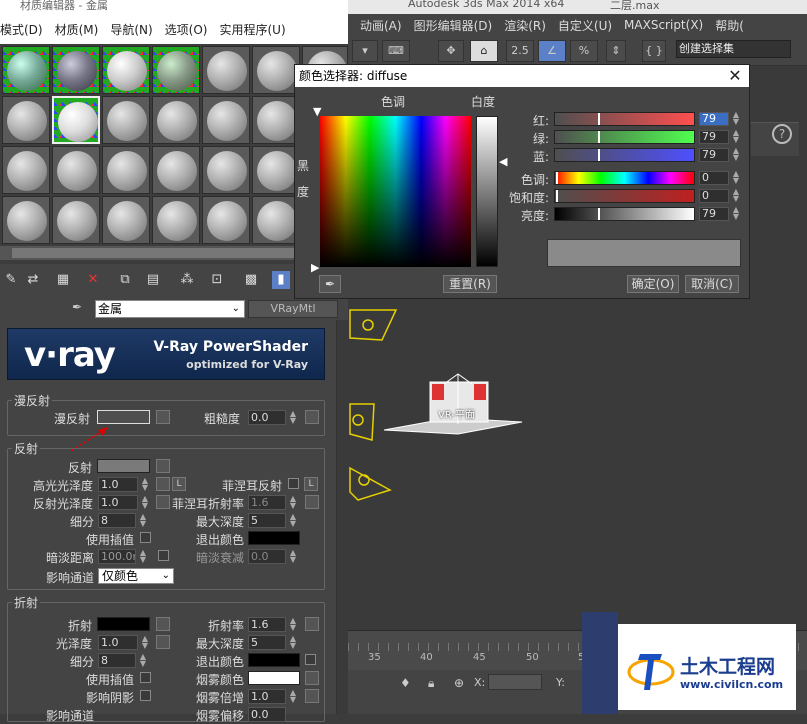  What do you see at coordinates (267, 520) in the screenshot?
I see `max-depth-field: 5` at bounding box center [267, 520].